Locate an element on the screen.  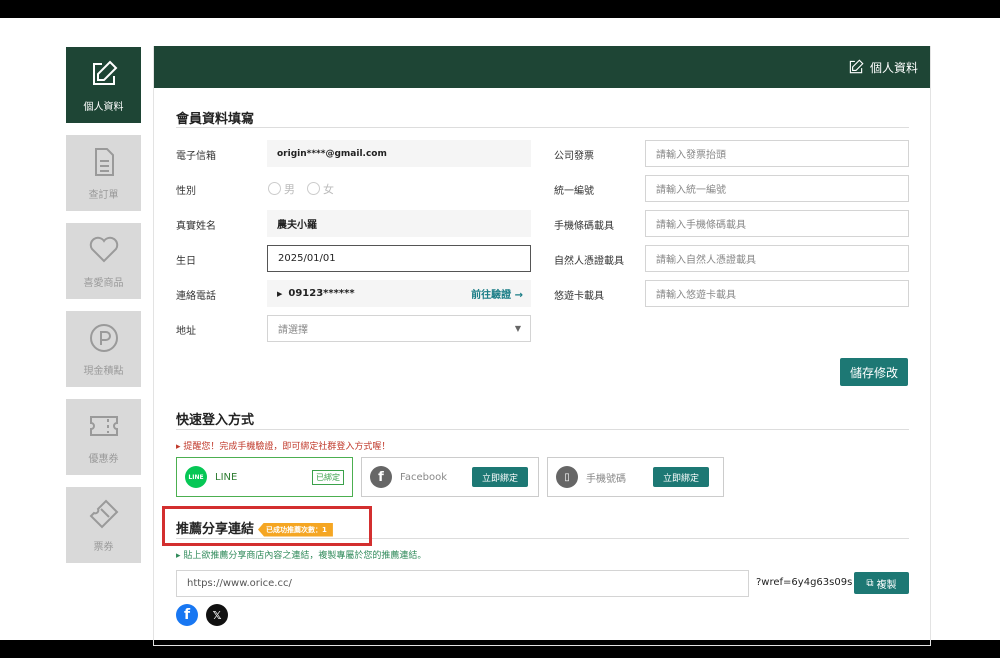
copy-button-label: 複製 is located at coordinates (886, 585).